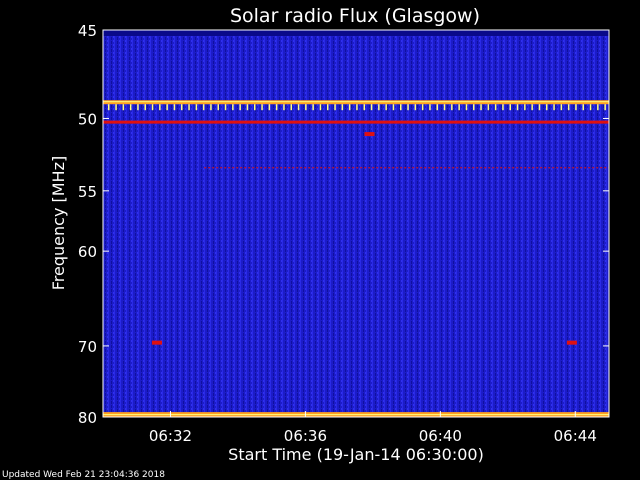 This screenshot has height=480, width=640. Describe the element at coordinates (575, 436) in the screenshot. I see `x-tick-label: 06:44` at that location.